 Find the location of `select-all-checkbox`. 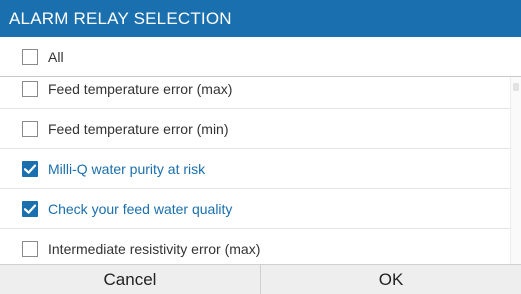

select-all-checkbox is located at coordinates (30, 56).